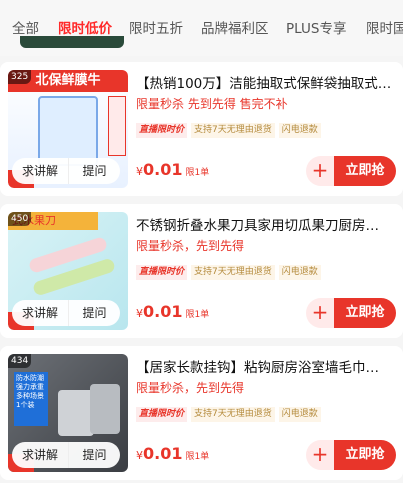 The height and width of the screenshot is (483, 403). Describe the element at coordinates (156, 27) in the screenshot. I see `tab-limited-half-off: 限时五折` at that location.